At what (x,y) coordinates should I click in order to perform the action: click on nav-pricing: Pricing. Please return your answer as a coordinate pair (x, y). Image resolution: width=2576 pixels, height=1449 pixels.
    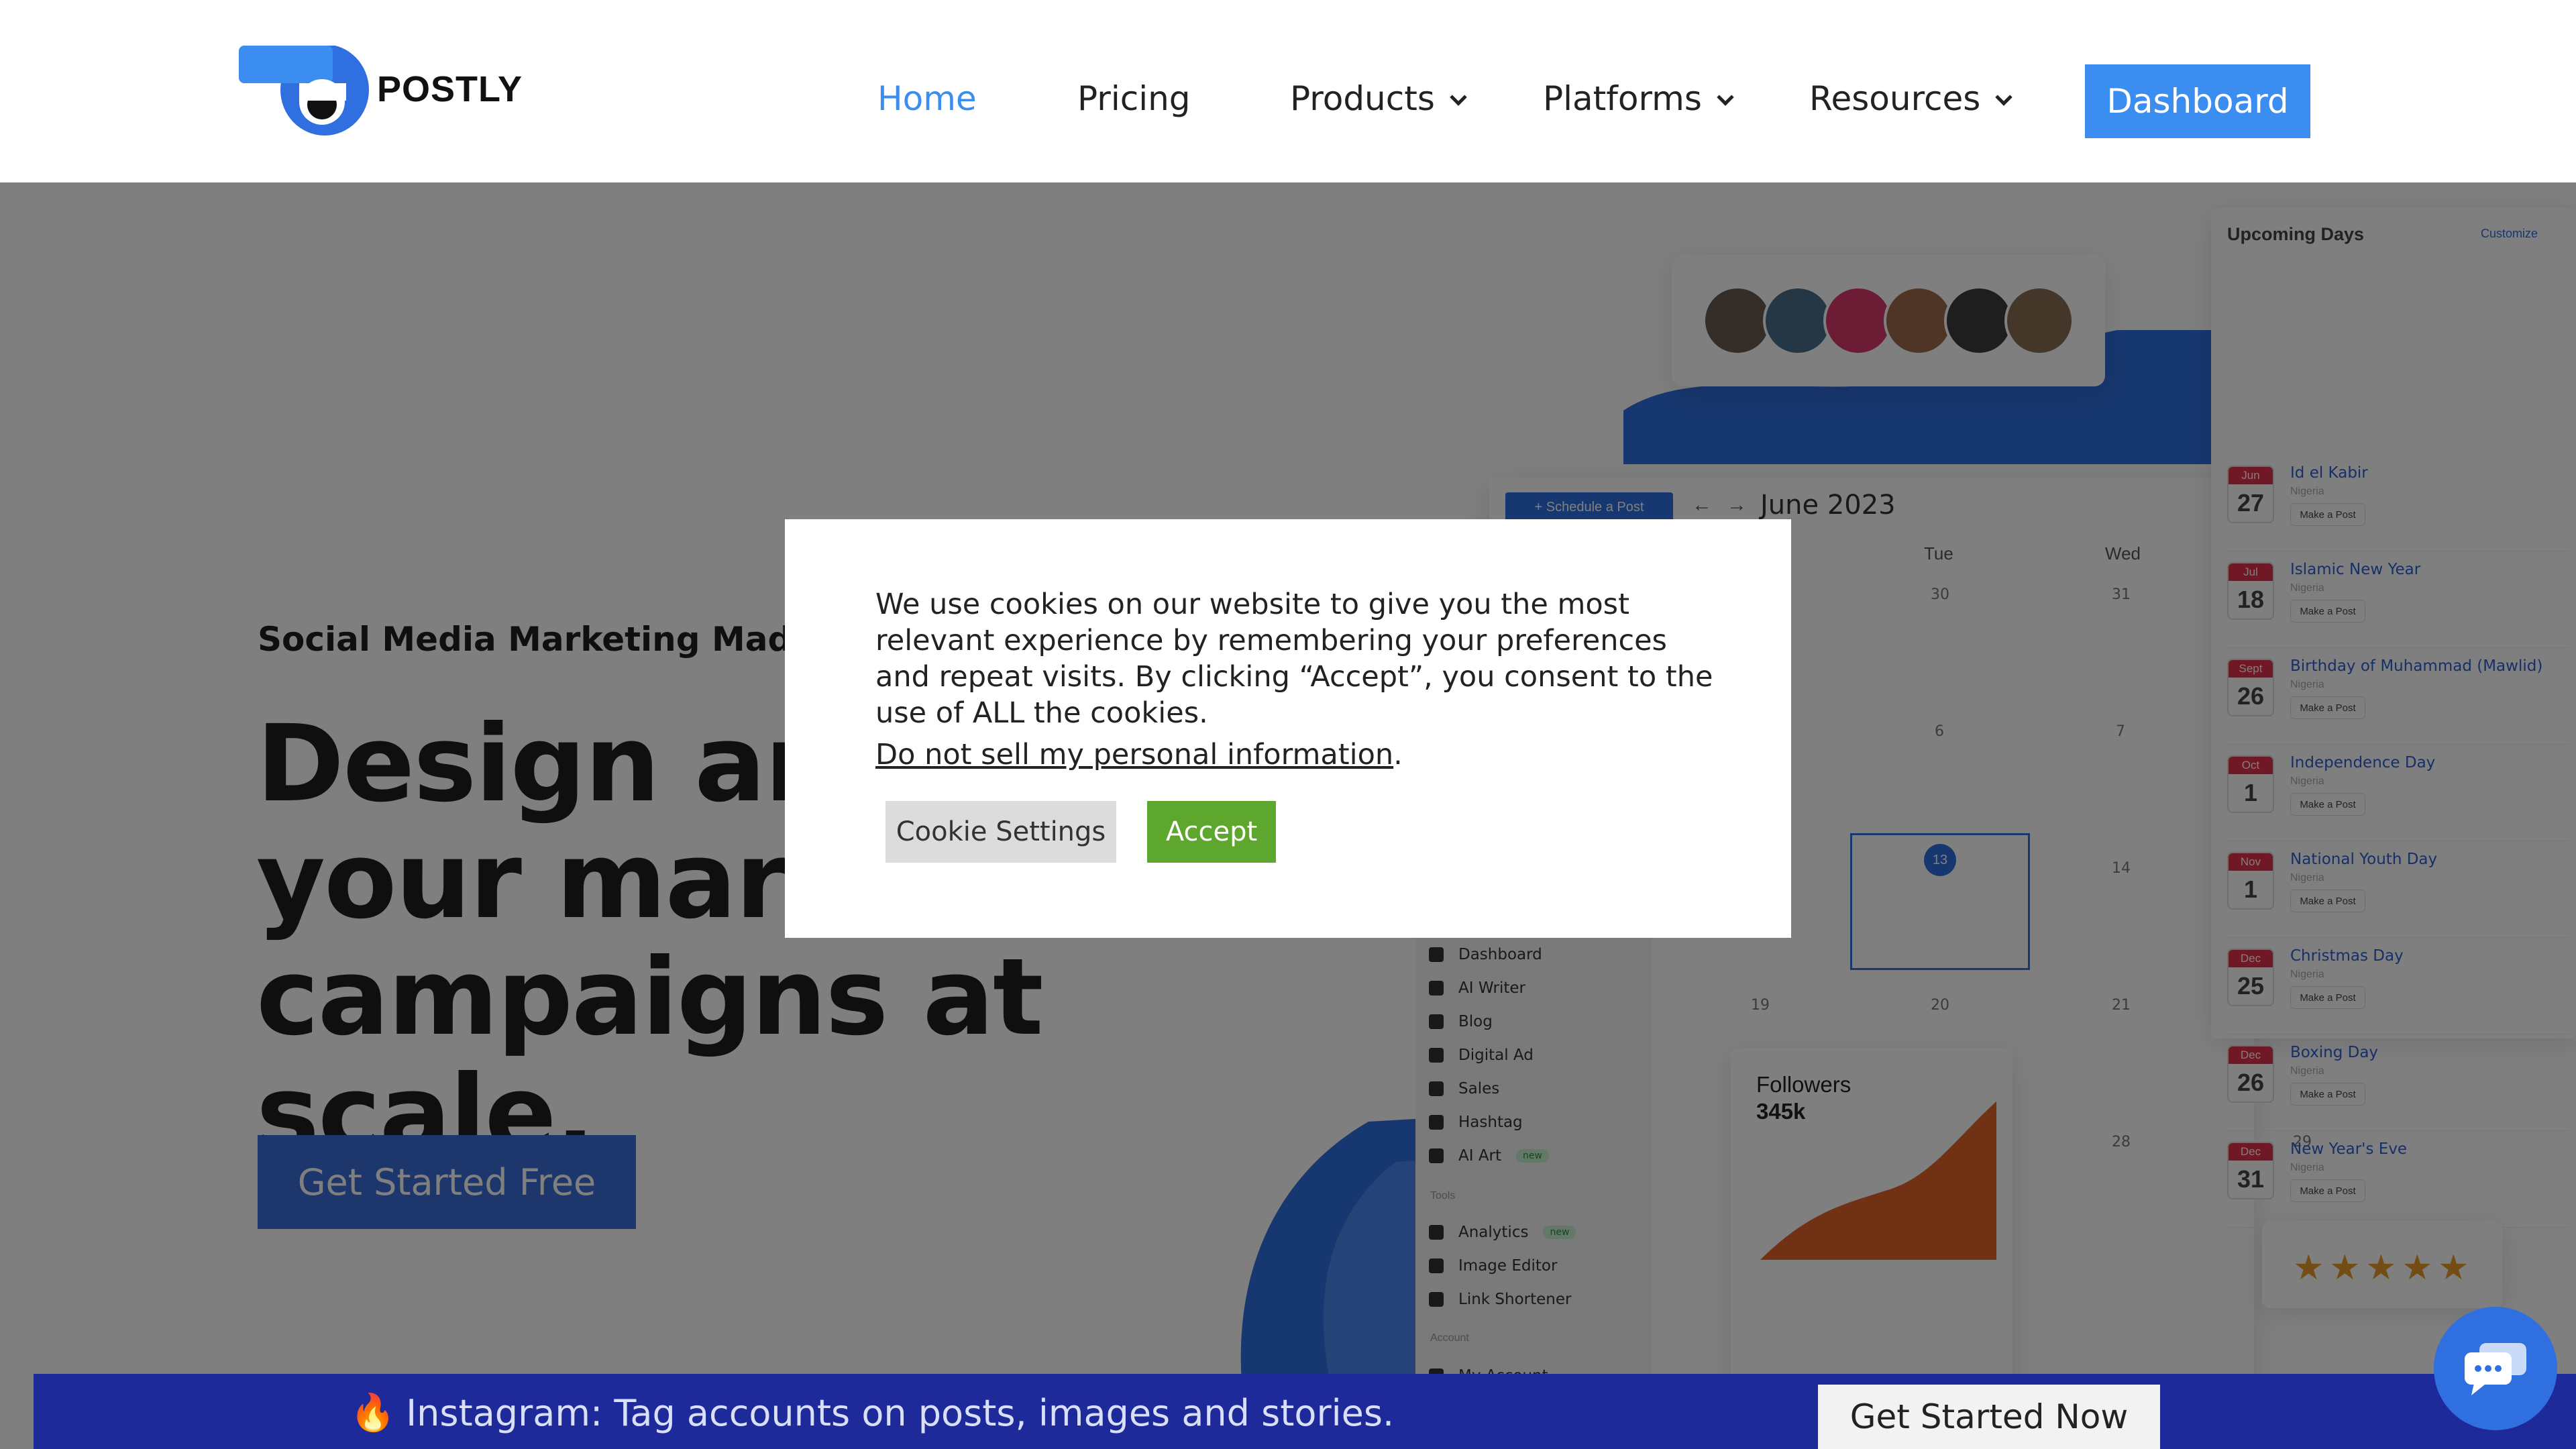
    Looking at the image, I should click on (1134, 98).